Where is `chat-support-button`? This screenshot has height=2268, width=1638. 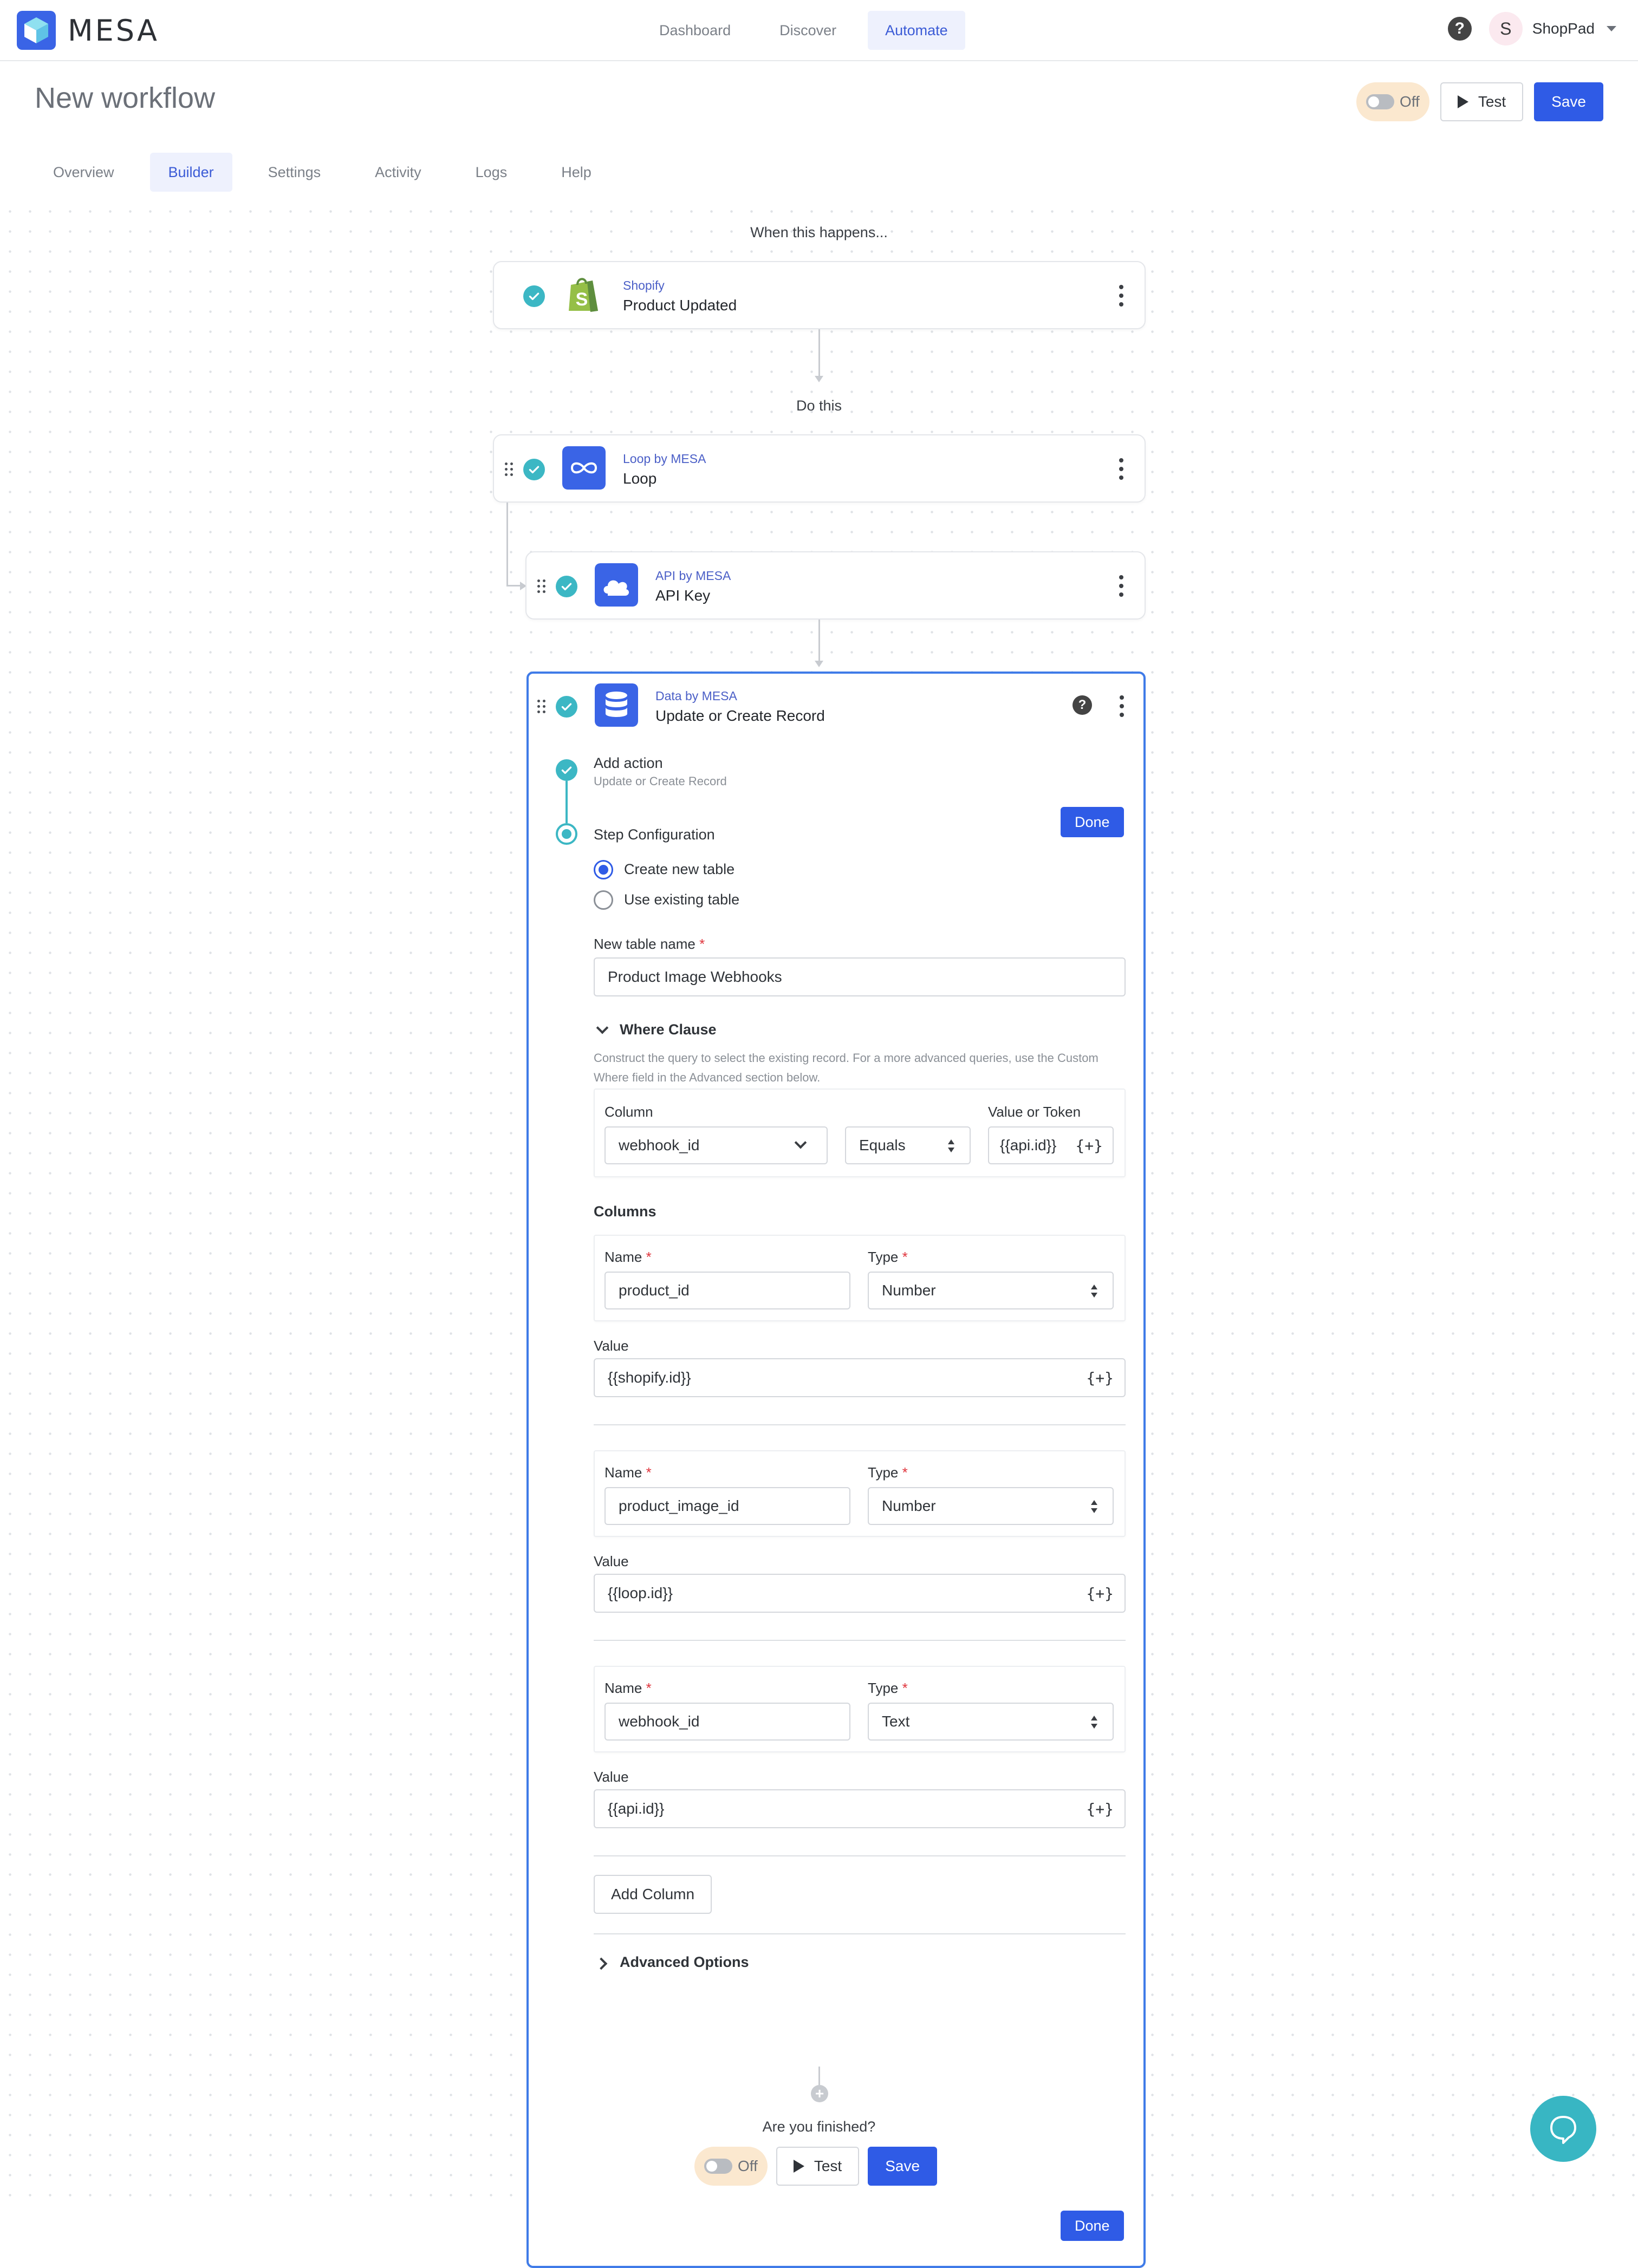
chat-support-button is located at coordinates (1563, 2129).